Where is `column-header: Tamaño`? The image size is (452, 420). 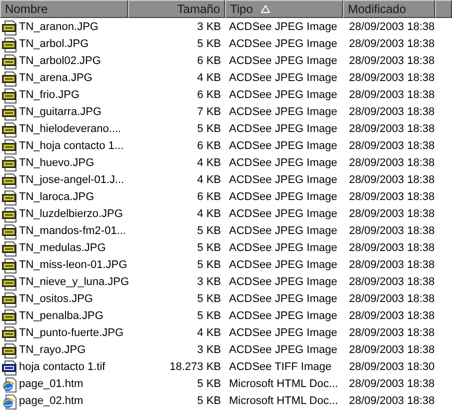 column-header: Tamaño is located at coordinates (176, 9).